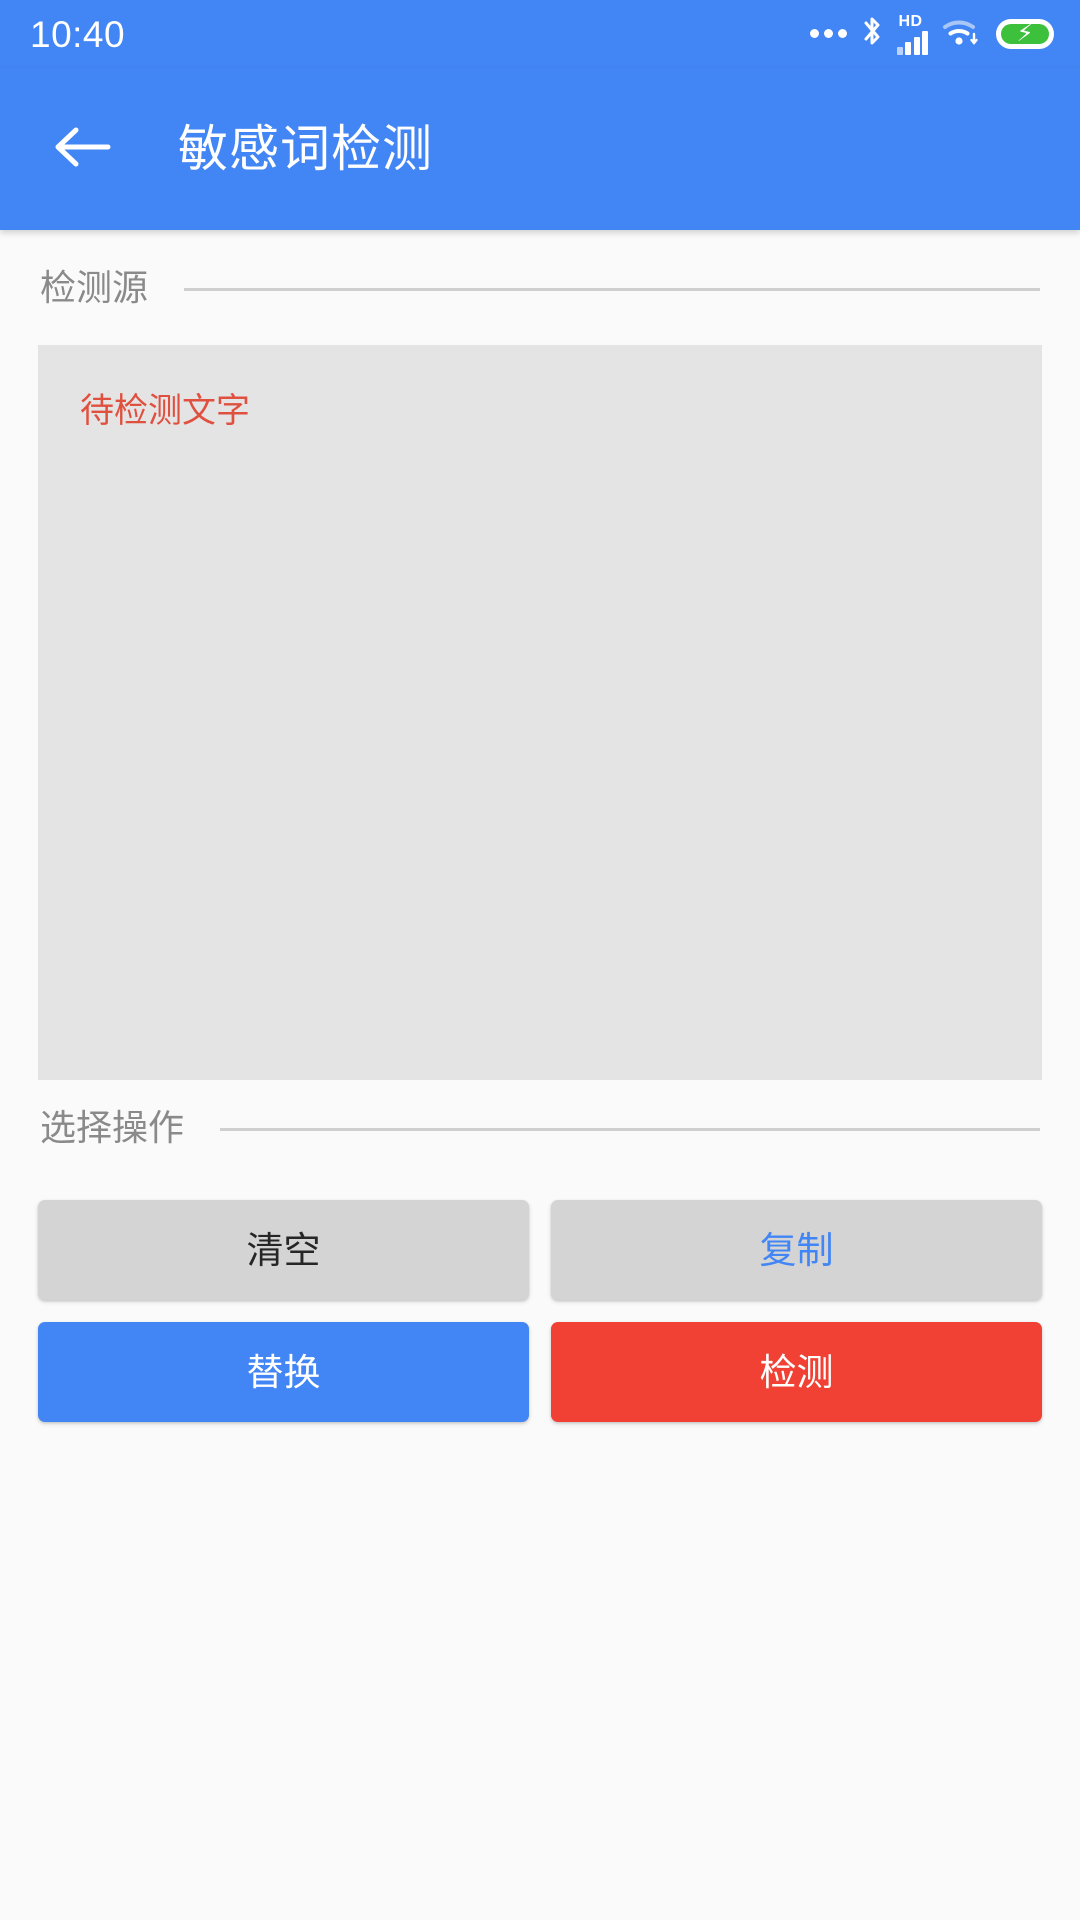 Image resolution: width=1080 pixels, height=1920 pixels. What do you see at coordinates (94, 287) in the screenshot?
I see `section-label-source: 检测源` at bounding box center [94, 287].